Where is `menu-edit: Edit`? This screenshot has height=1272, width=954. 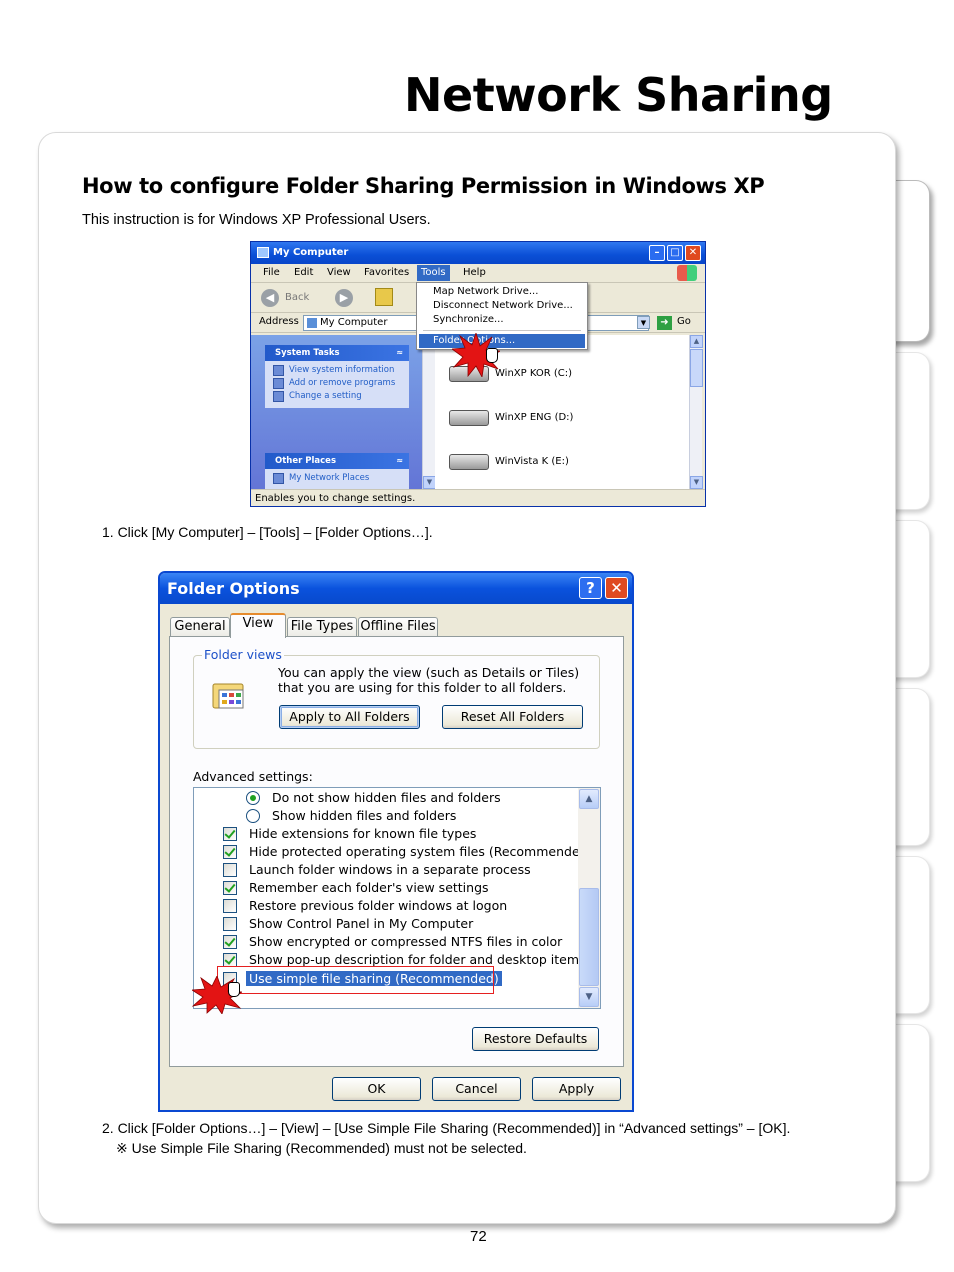
menu-edit: Edit is located at coordinates (303, 272).